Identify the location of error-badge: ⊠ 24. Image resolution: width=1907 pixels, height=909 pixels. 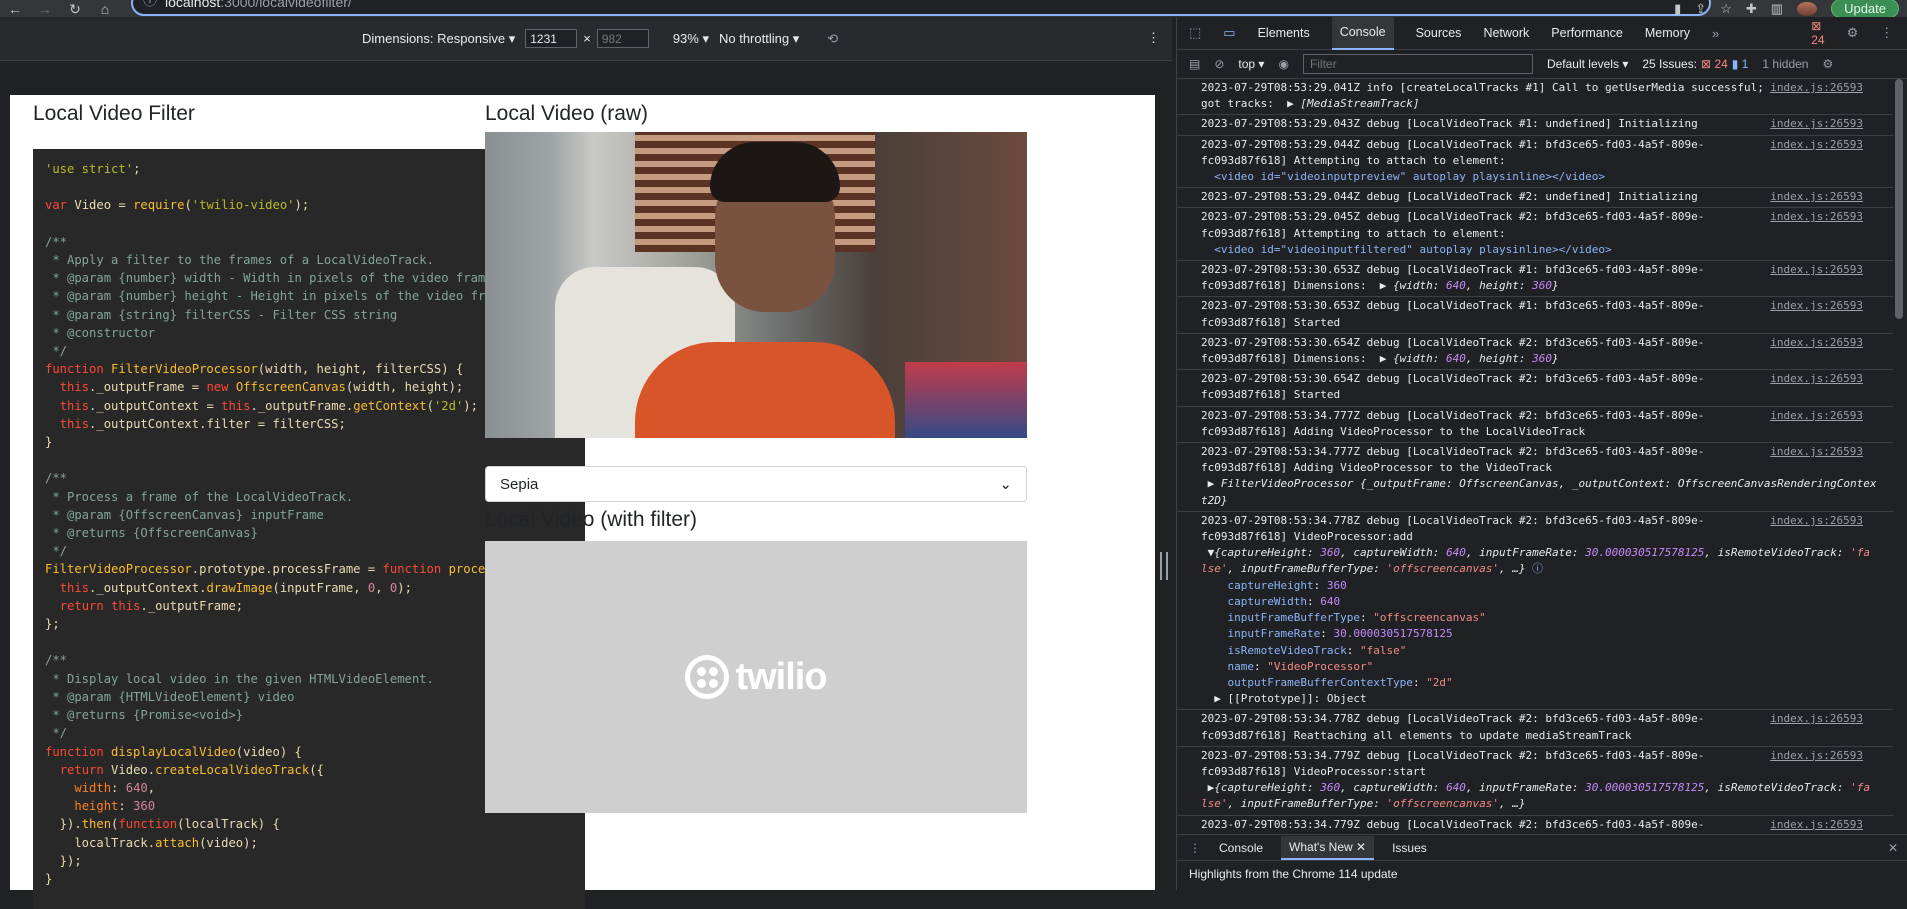
(1817, 33).